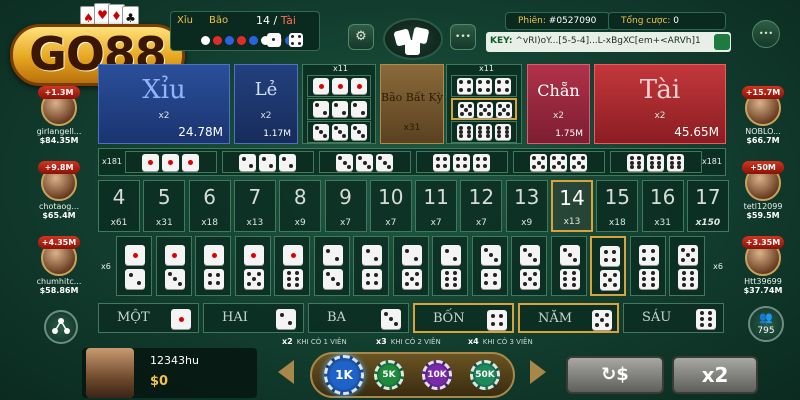 This screenshot has height=400, width=800. Describe the element at coordinates (59, 118) in the screenshot. I see `player-seat-left-1: +1.3M girlangell... $84.35M` at that location.